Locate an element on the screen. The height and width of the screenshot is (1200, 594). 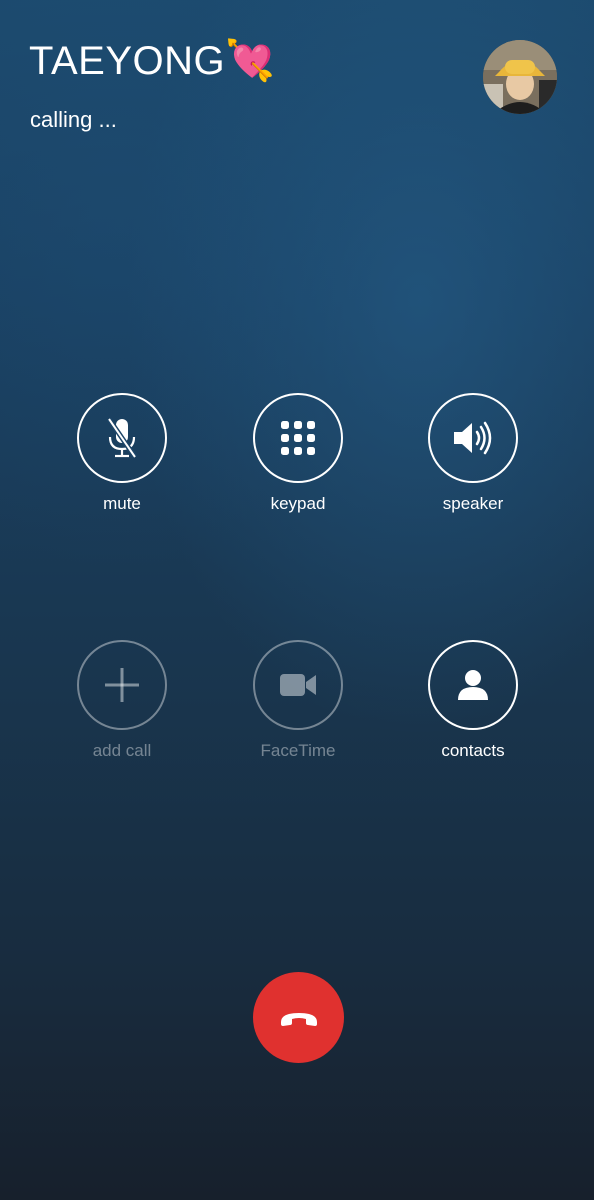
speaker-icon is located at coordinates (473, 438).